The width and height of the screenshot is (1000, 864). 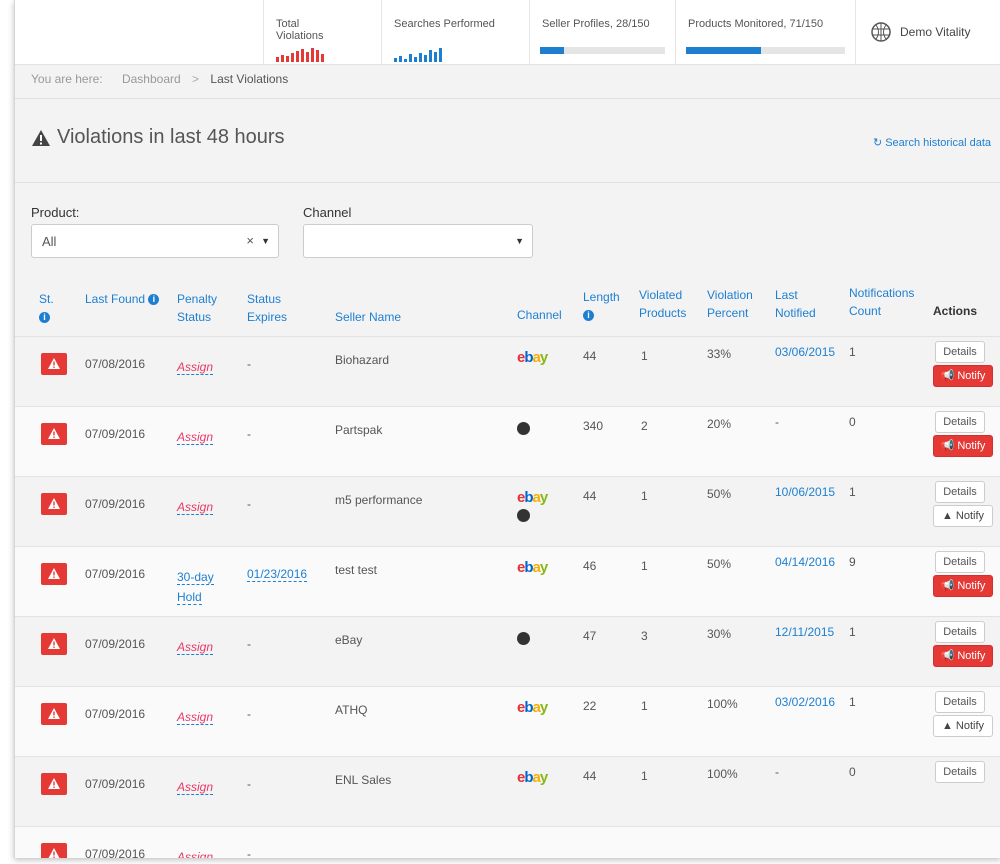 I want to click on stat-total-violations: Total Violations, so click(x=322, y=32).